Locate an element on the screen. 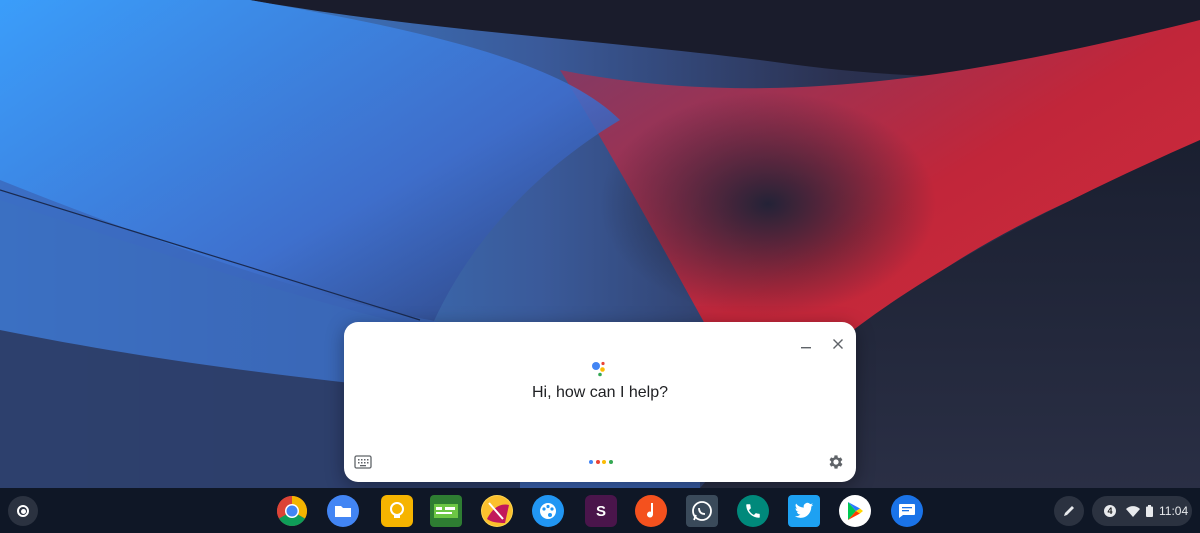 This screenshot has height=533, width=1200. app-phone is located at coordinates (753, 511).